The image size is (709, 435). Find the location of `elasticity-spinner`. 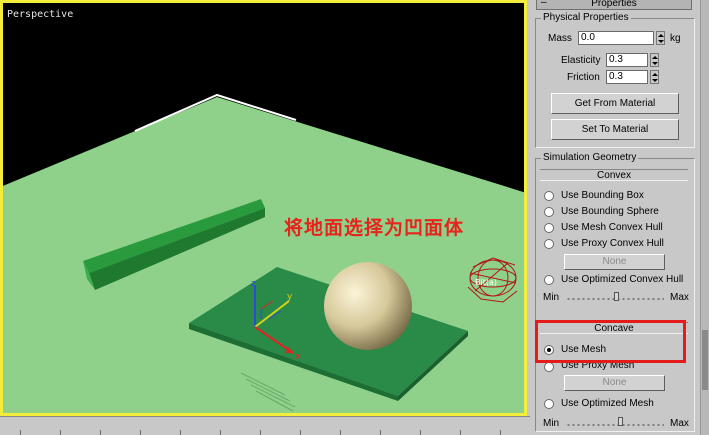

elasticity-spinner is located at coordinates (654, 60).